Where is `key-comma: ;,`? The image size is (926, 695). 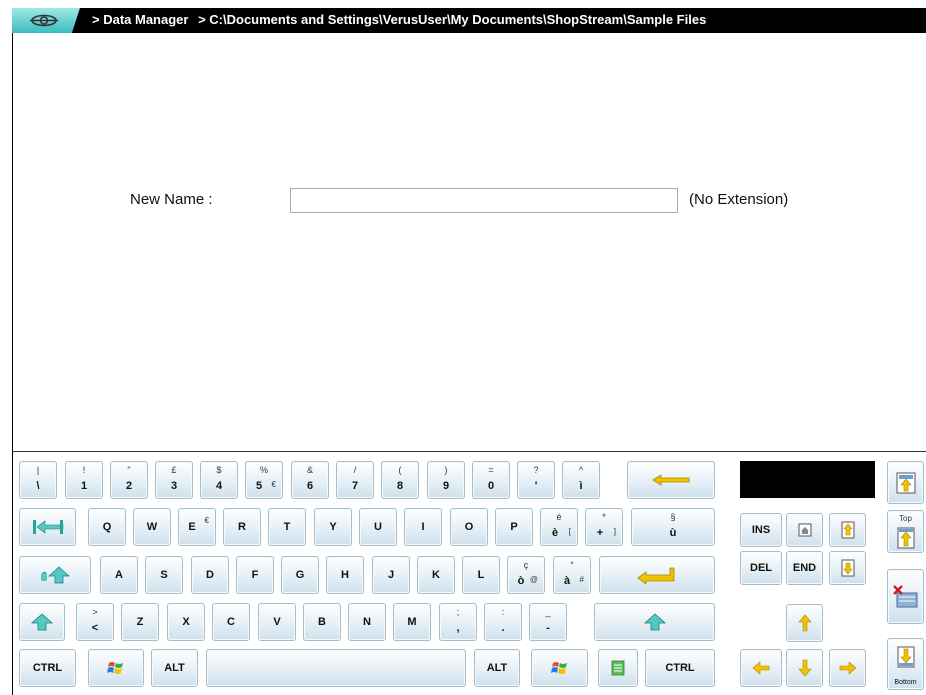 key-comma: ;, is located at coordinates (458, 622).